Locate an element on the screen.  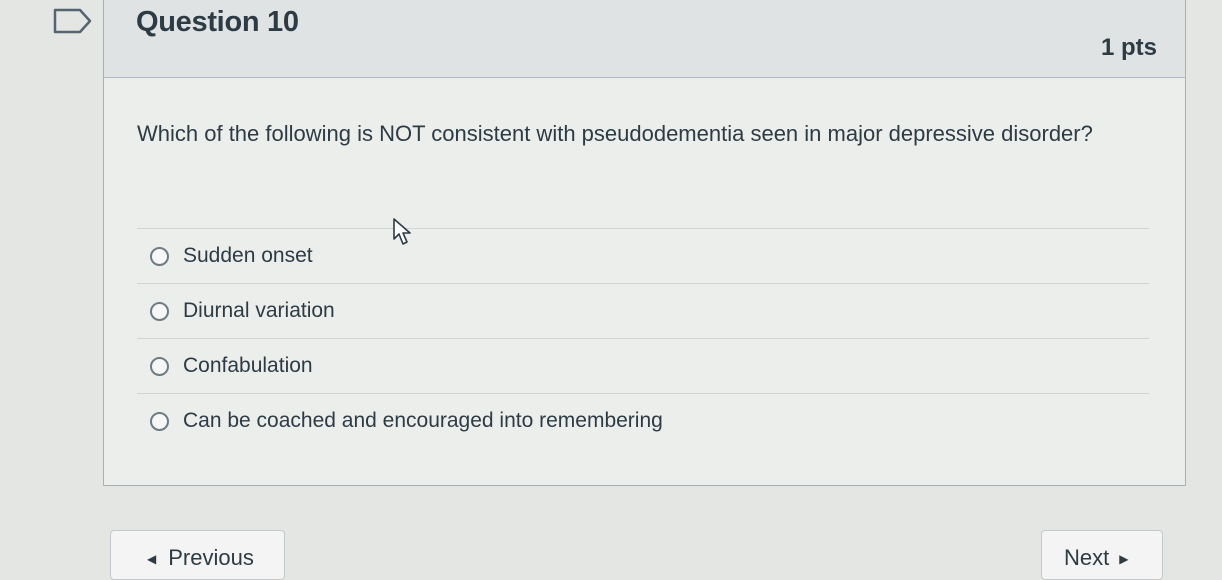
answer-label: Confabulation is located at coordinates (248, 366).